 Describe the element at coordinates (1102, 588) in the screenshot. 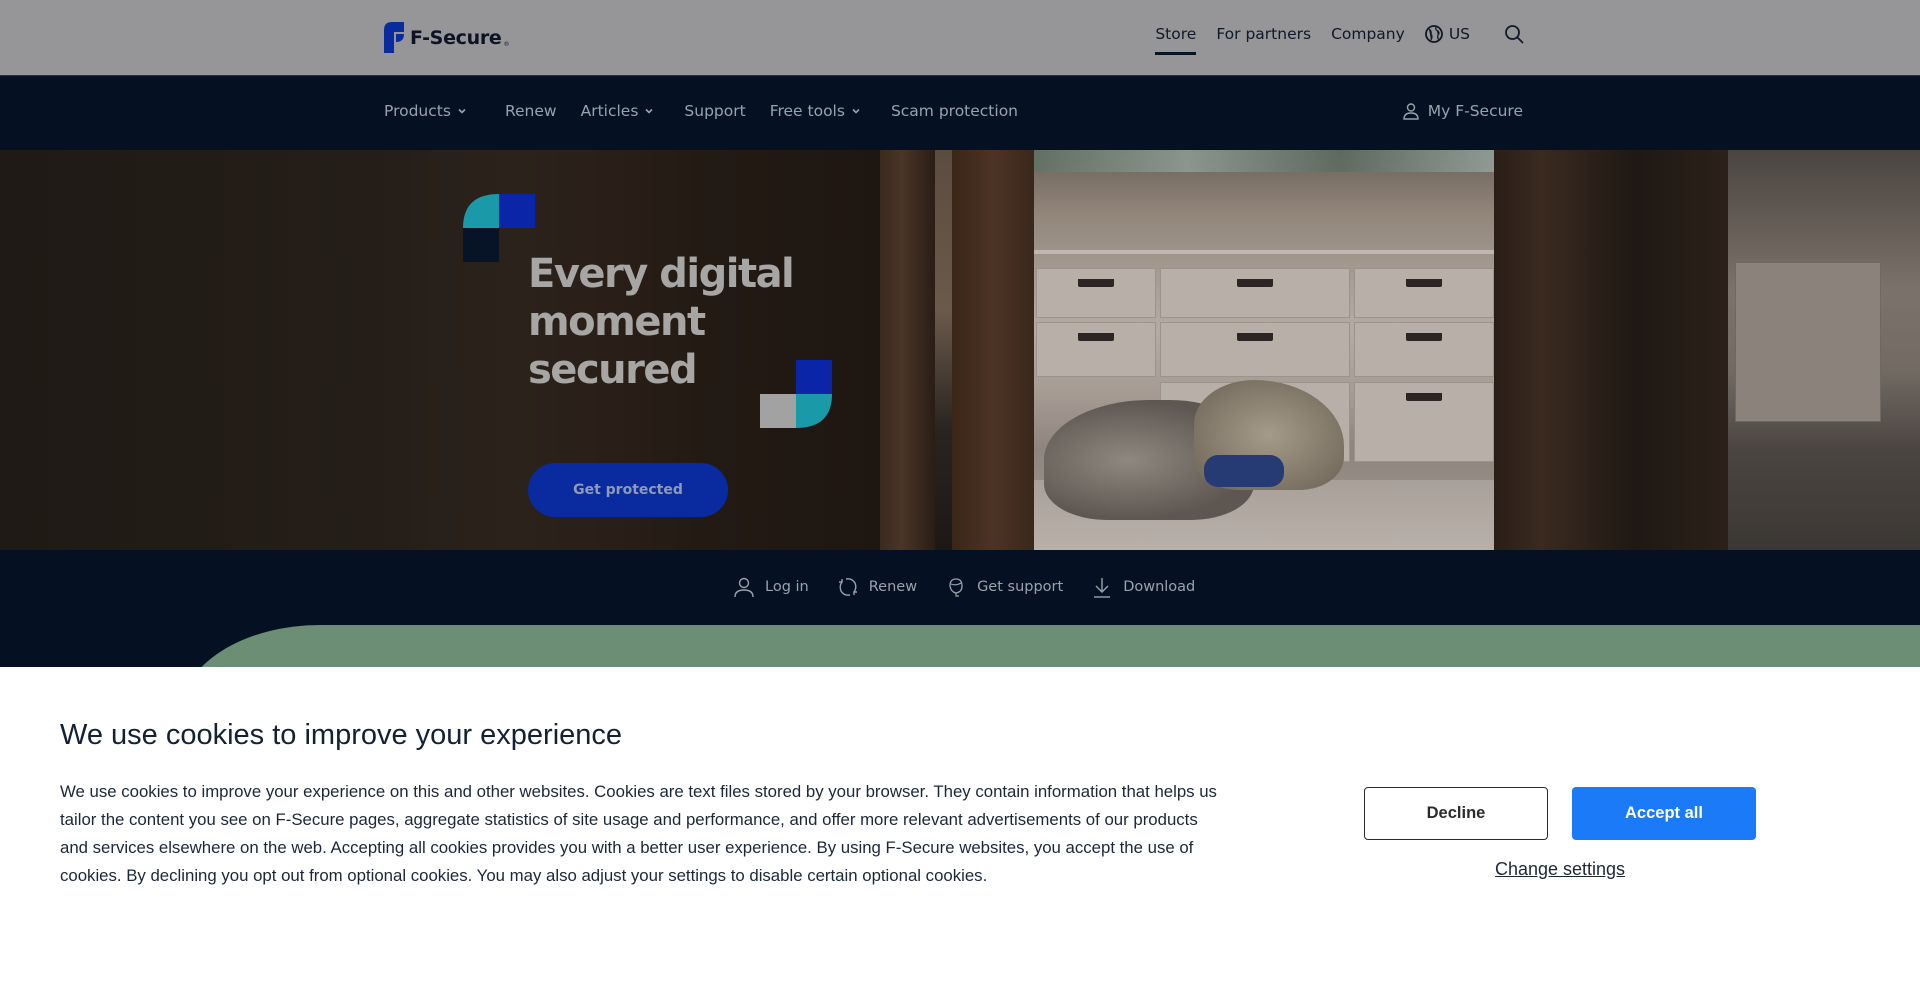

I see `download-icon` at that location.